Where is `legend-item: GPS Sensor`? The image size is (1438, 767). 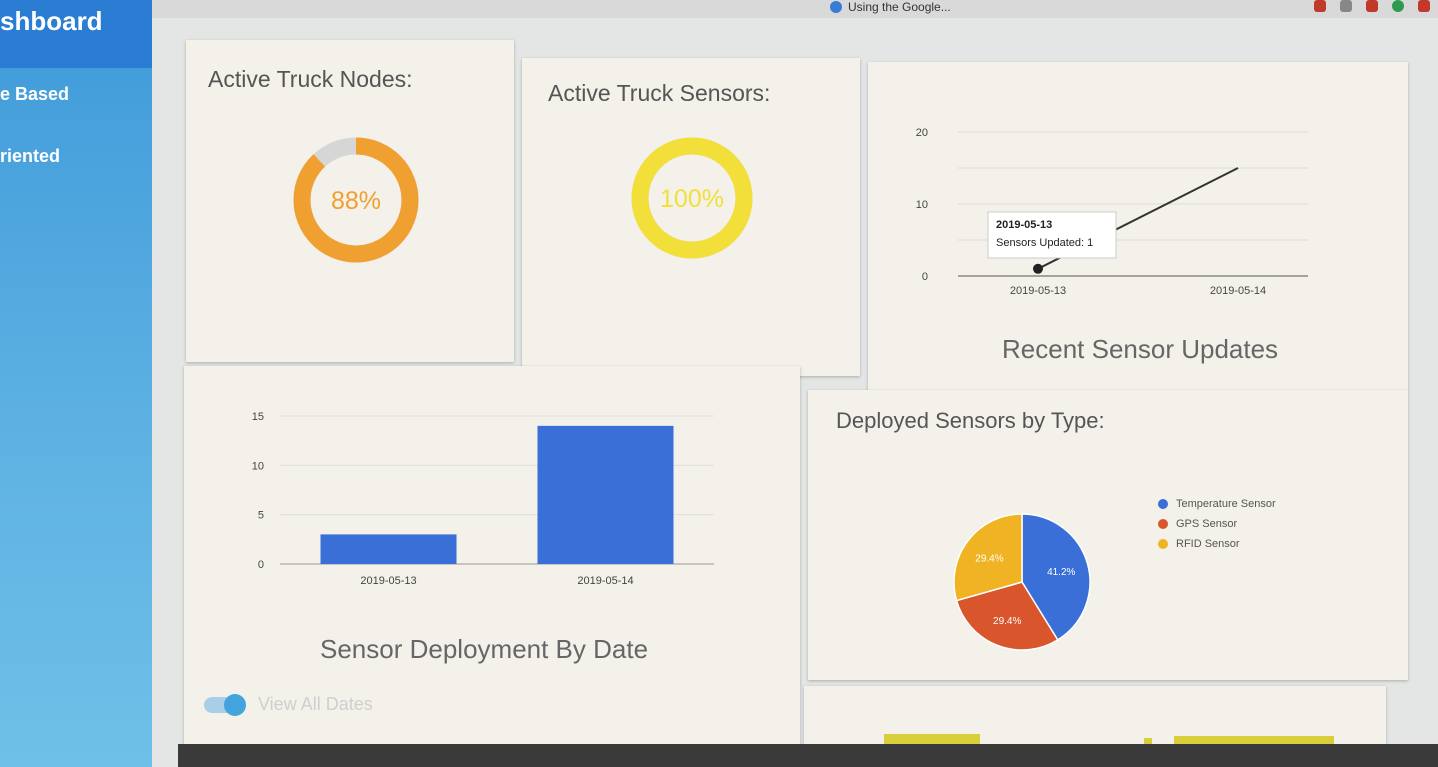 legend-item: GPS Sensor is located at coordinates (1197, 524).